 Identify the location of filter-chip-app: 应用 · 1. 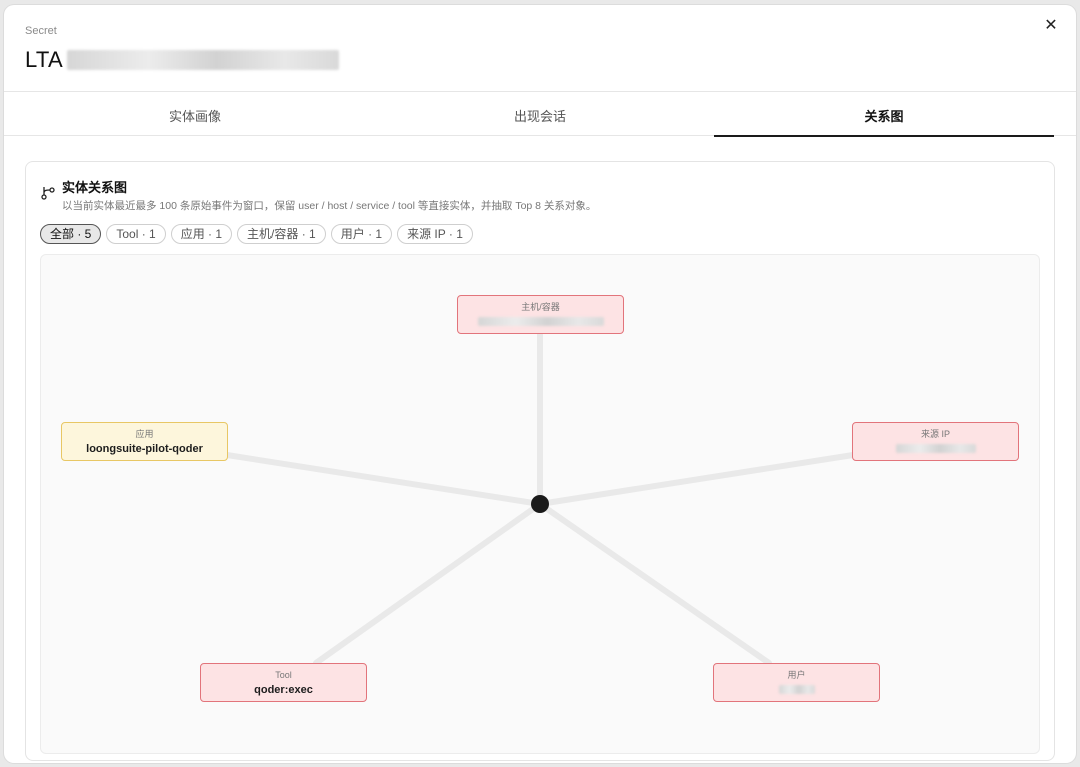
(201, 234).